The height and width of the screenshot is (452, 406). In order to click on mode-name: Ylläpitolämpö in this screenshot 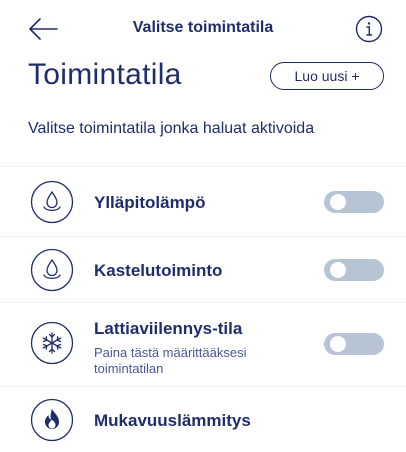, I will do `click(150, 202)`.